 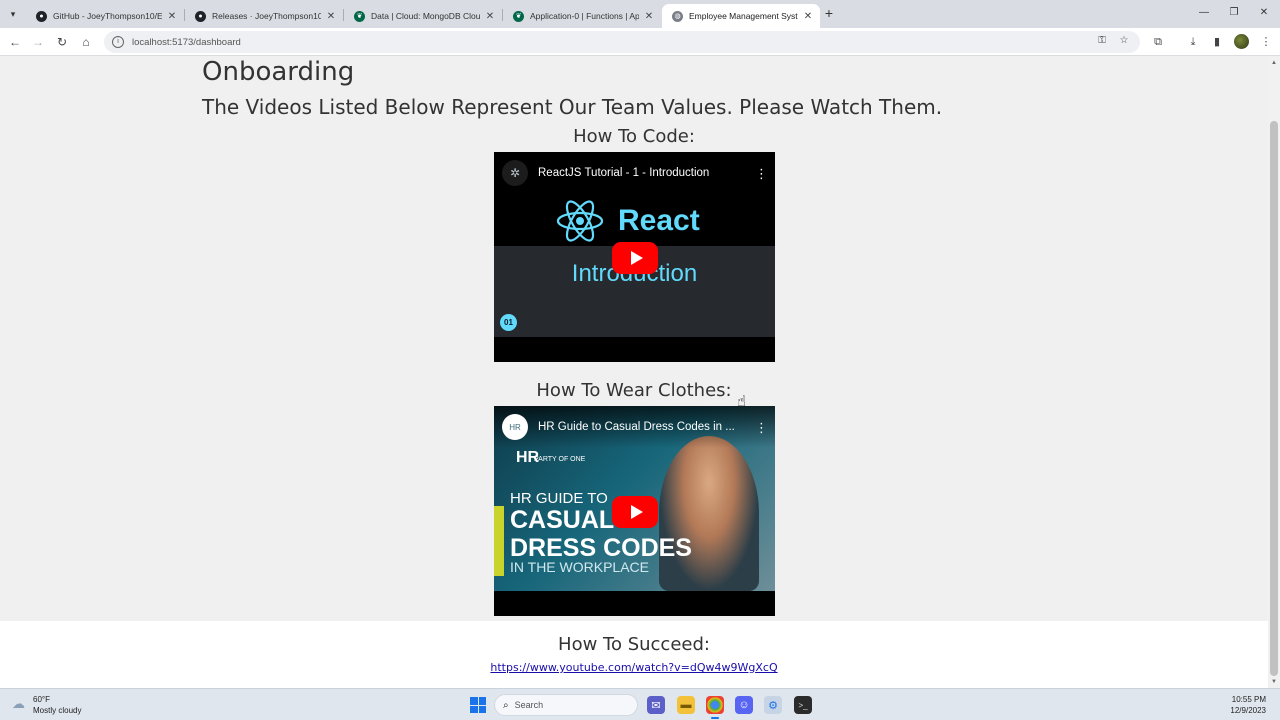 I want to click on tab-mongodb-data: ❦ Data | Cloud: MongoDB Cloud ✕, so click(x=423, y=16).